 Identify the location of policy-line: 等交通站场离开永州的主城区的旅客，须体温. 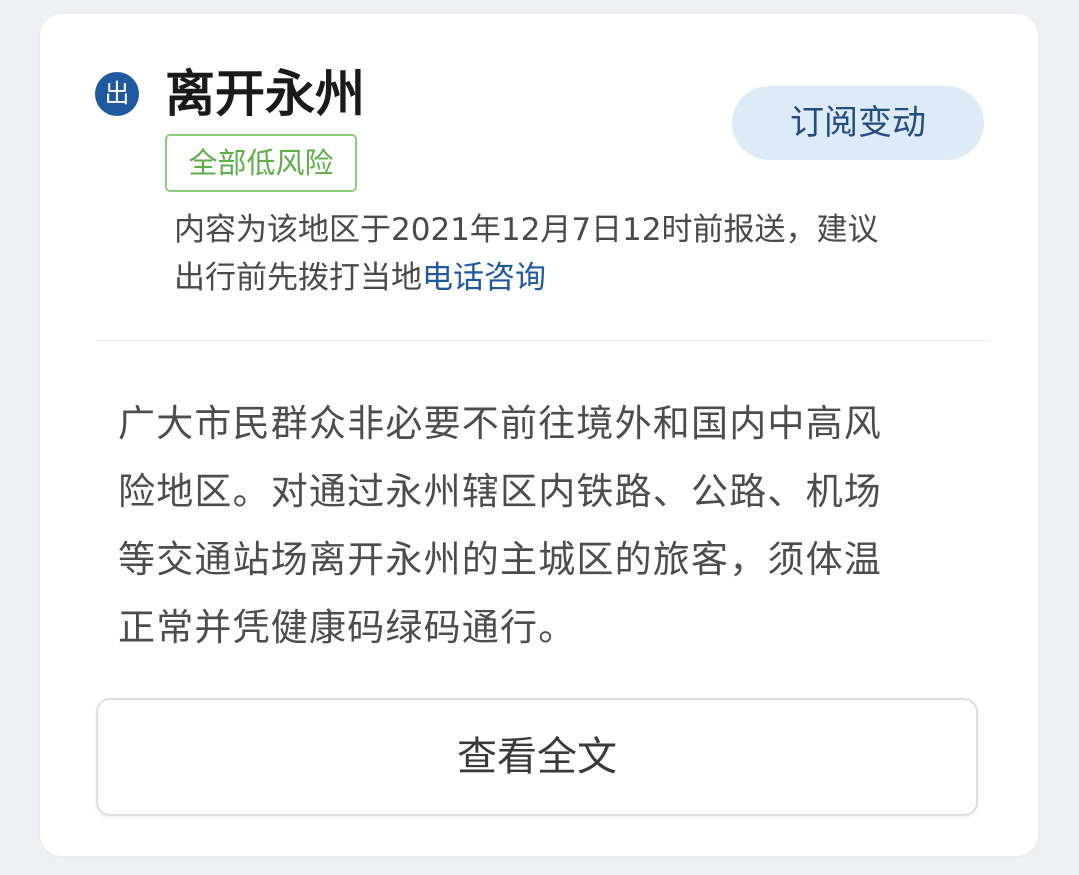
(500, 559).